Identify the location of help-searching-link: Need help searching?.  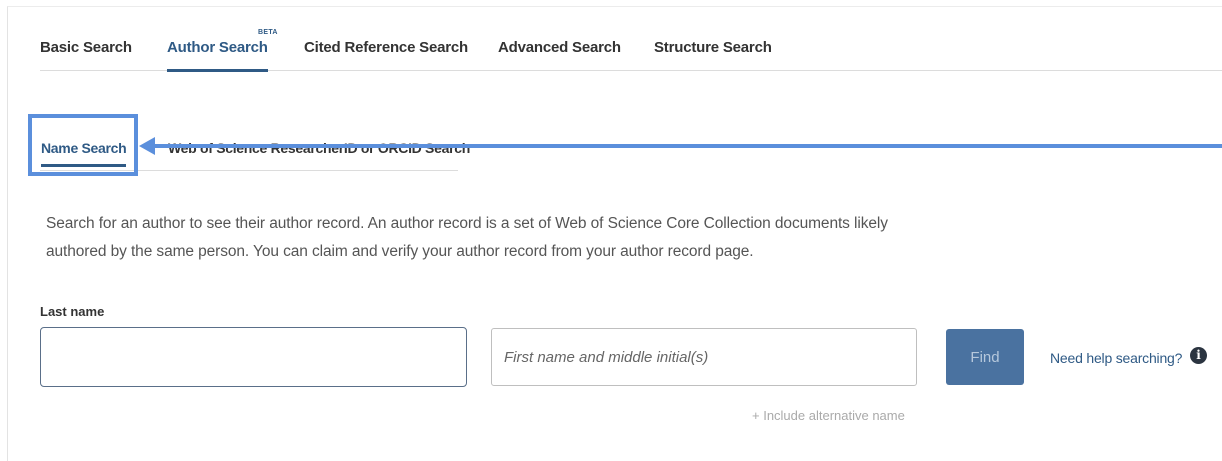
(1116, 358).